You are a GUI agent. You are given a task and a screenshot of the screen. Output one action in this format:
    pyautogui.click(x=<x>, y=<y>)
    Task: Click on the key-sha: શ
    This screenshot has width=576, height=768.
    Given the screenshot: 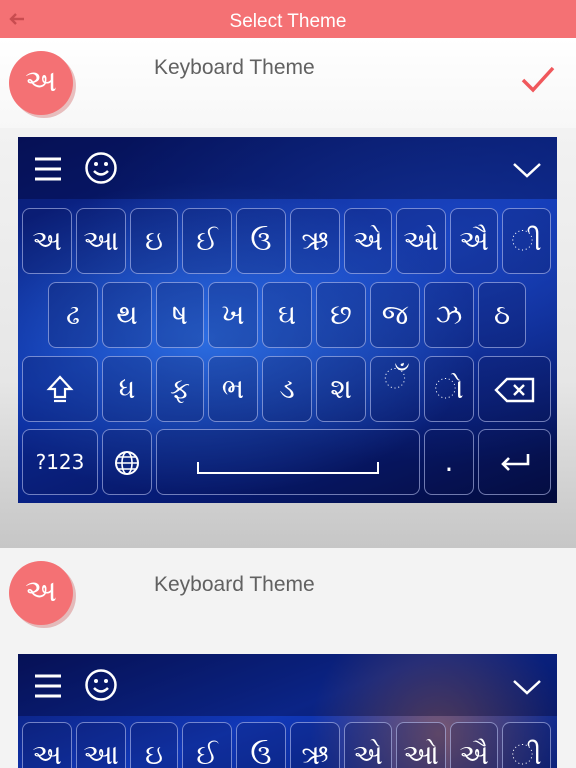 What is the action you would take?
    pyautogui.click(x=341, y=389)
    